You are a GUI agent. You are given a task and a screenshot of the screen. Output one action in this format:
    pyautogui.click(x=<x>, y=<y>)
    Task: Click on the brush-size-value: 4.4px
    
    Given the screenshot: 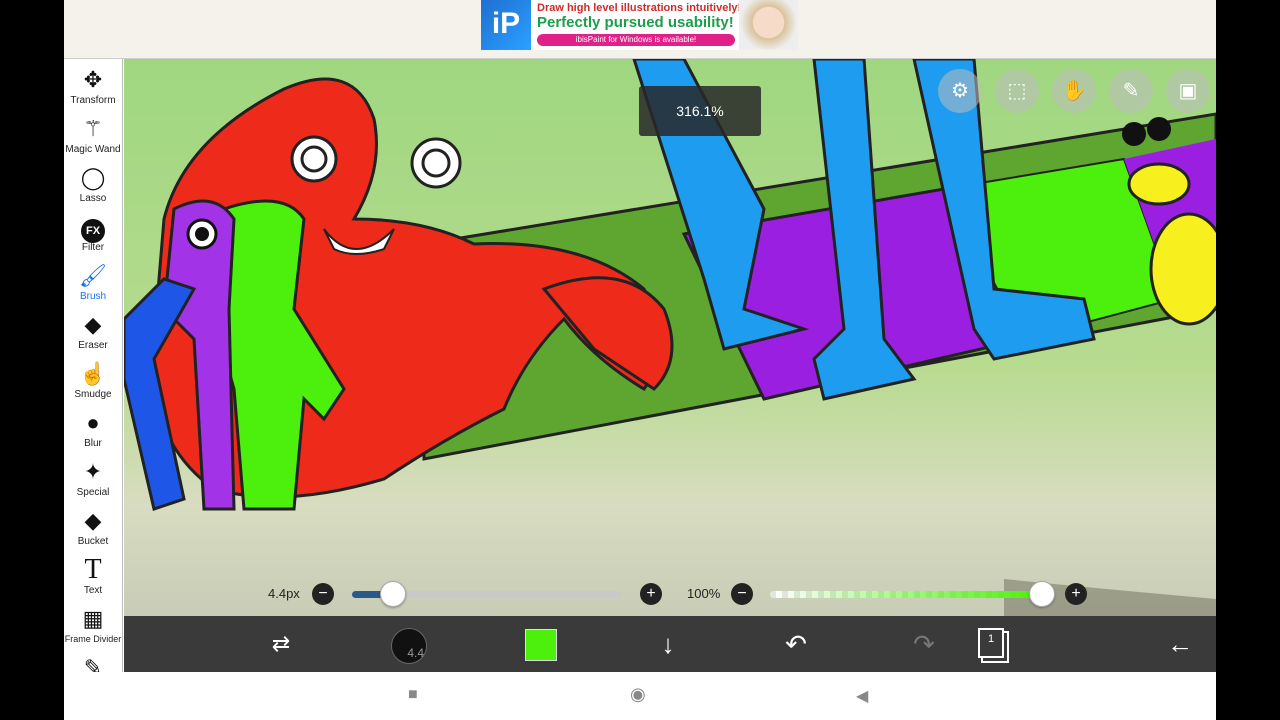 What is the action you would take?
    pyautogui.click(x=284, y=593)
    